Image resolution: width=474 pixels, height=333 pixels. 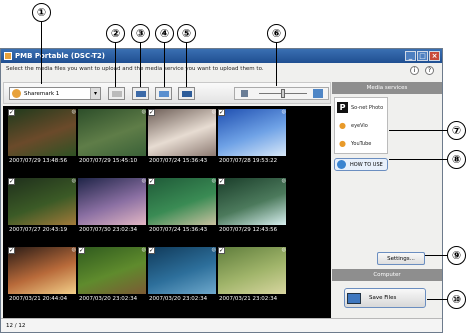 What do you see at coordinates (42, 93) in the screenshot?
I see `account-name: Sharemark 1` at bounding box center [42, 93].